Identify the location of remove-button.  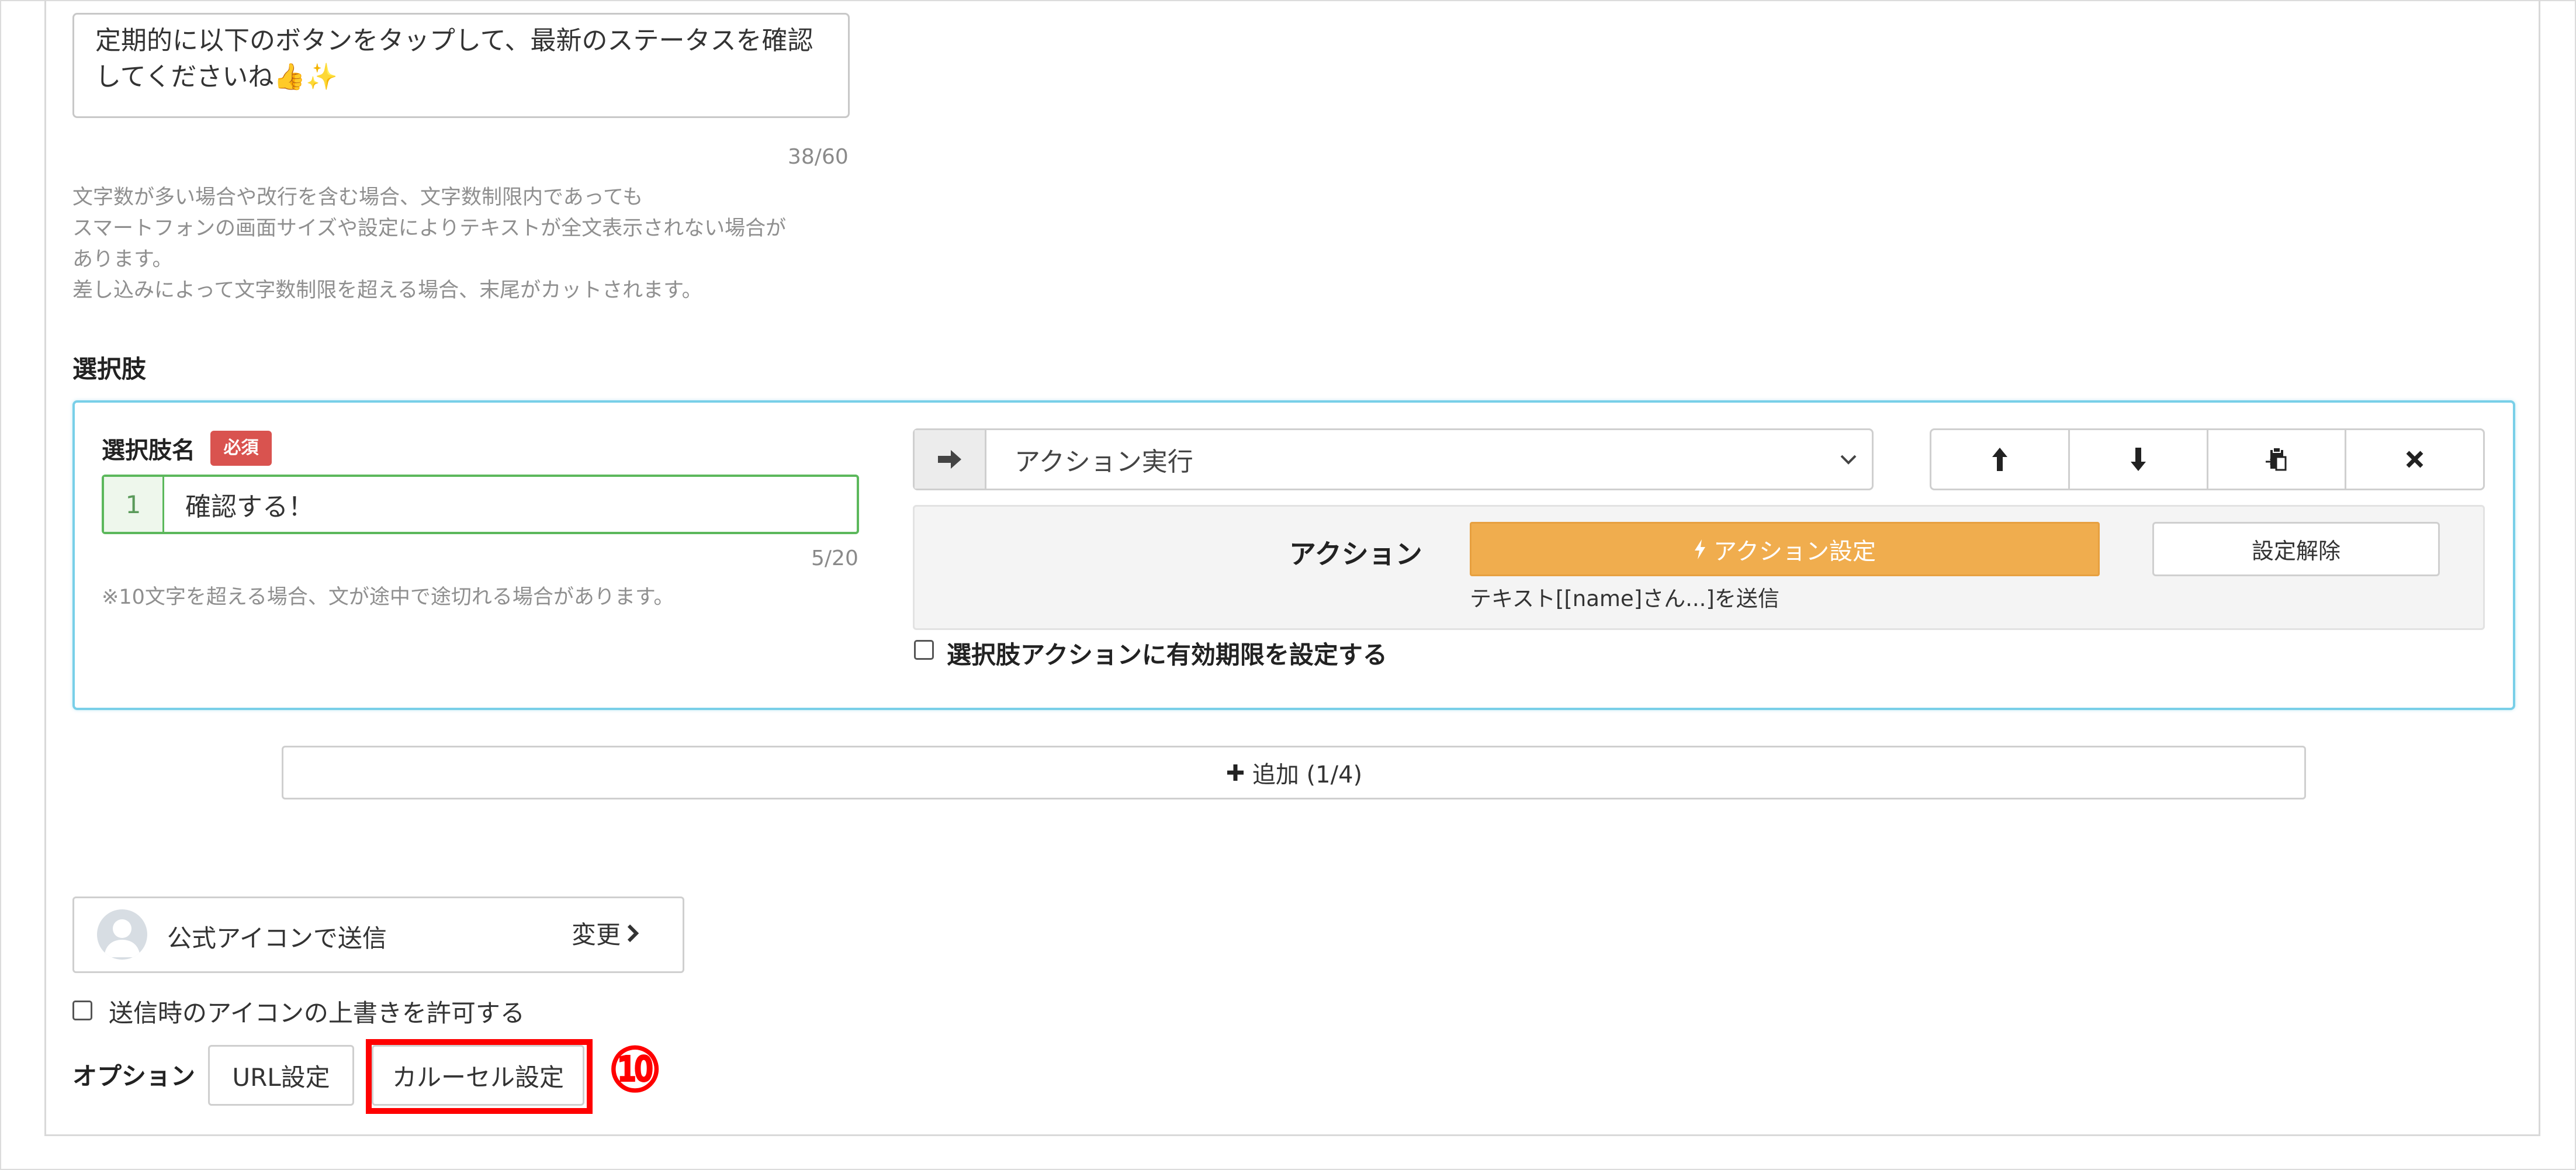
(2414, 459).